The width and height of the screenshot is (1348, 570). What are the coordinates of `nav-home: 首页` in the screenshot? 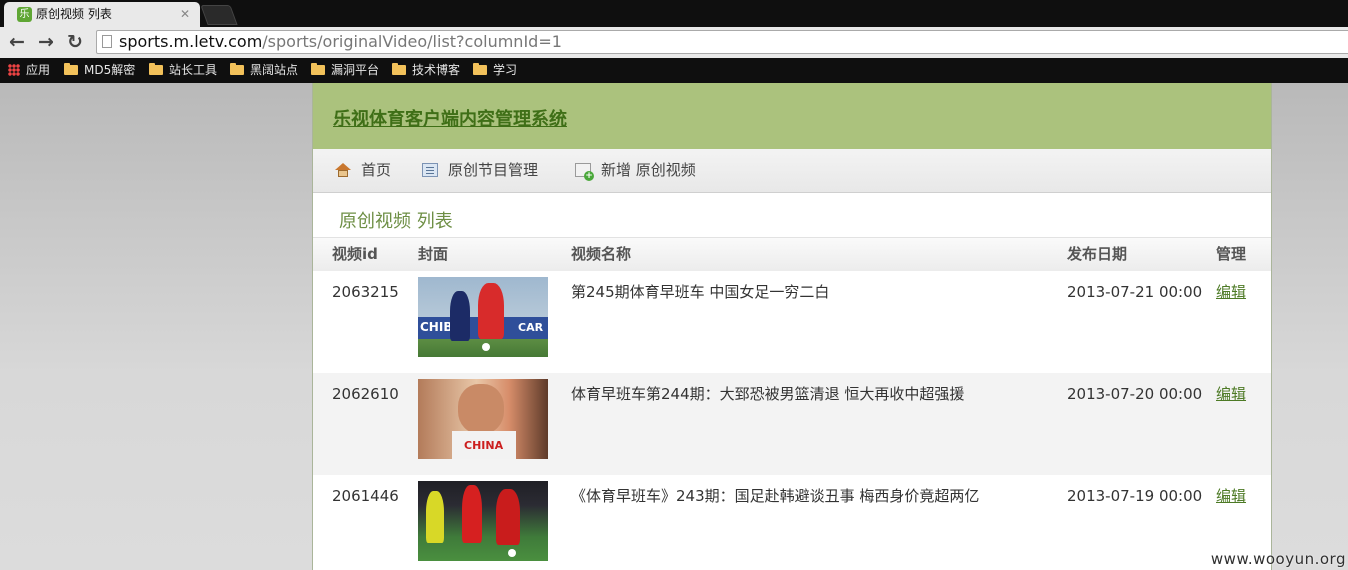 It's located at (363, 170).